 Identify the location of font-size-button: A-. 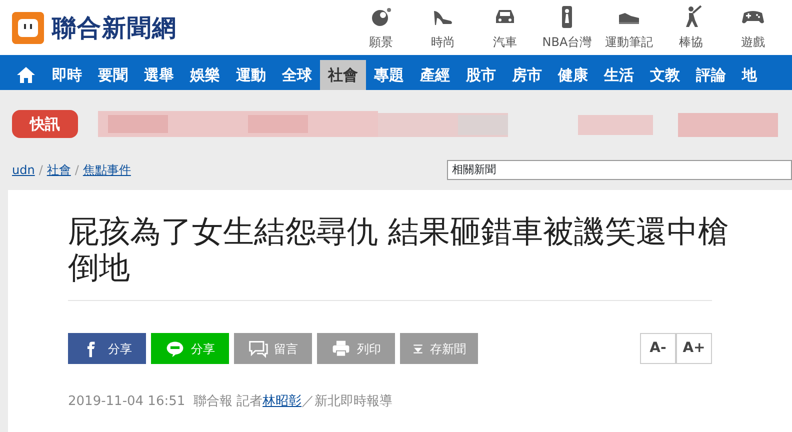
(658, 348).